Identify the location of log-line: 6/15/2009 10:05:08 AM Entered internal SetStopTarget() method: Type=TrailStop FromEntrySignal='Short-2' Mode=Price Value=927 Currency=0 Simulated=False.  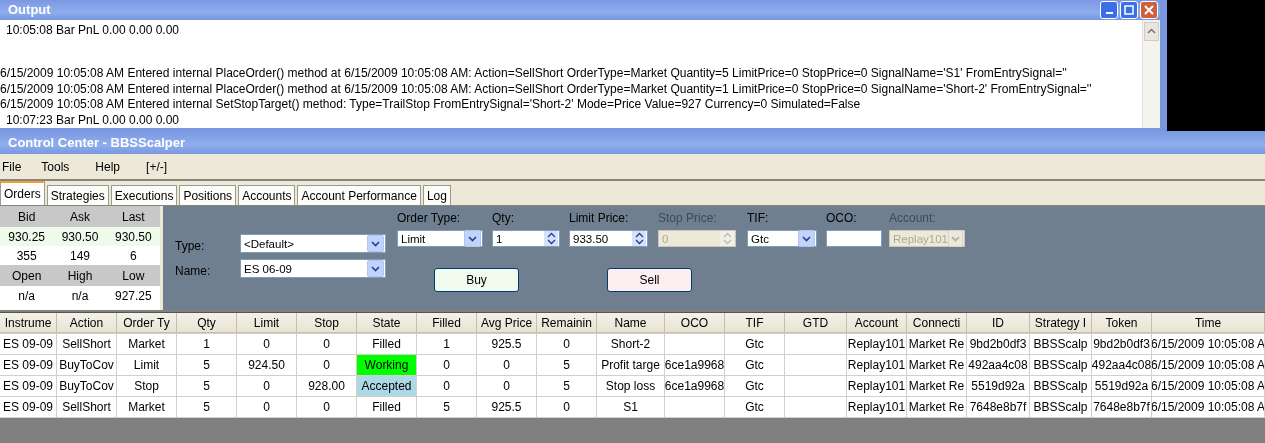
(431, 105).